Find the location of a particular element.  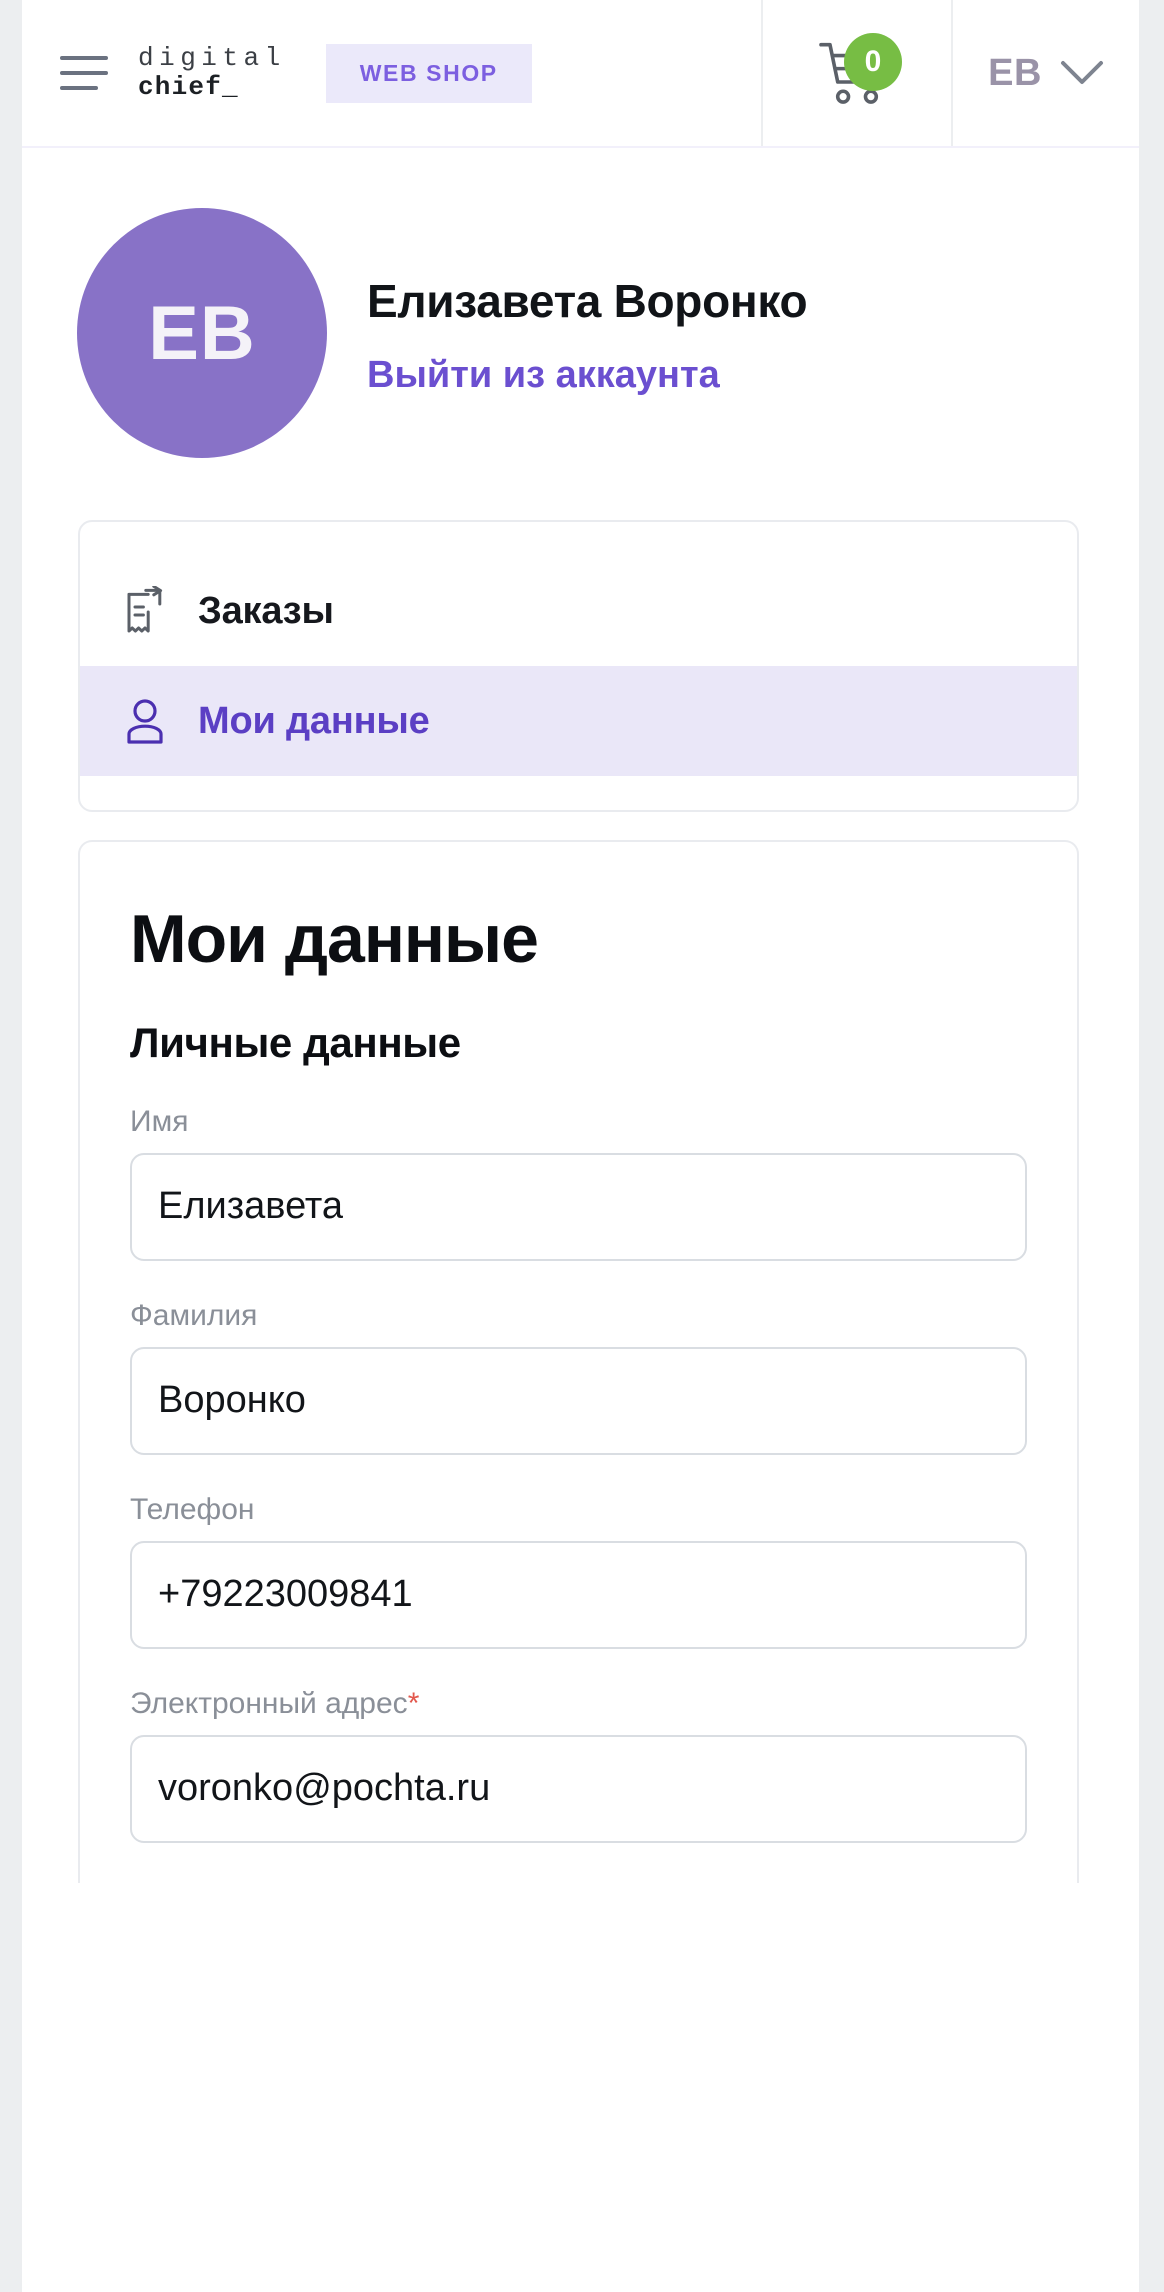

avatar: ЕВ is located at coordinates (202, 333).